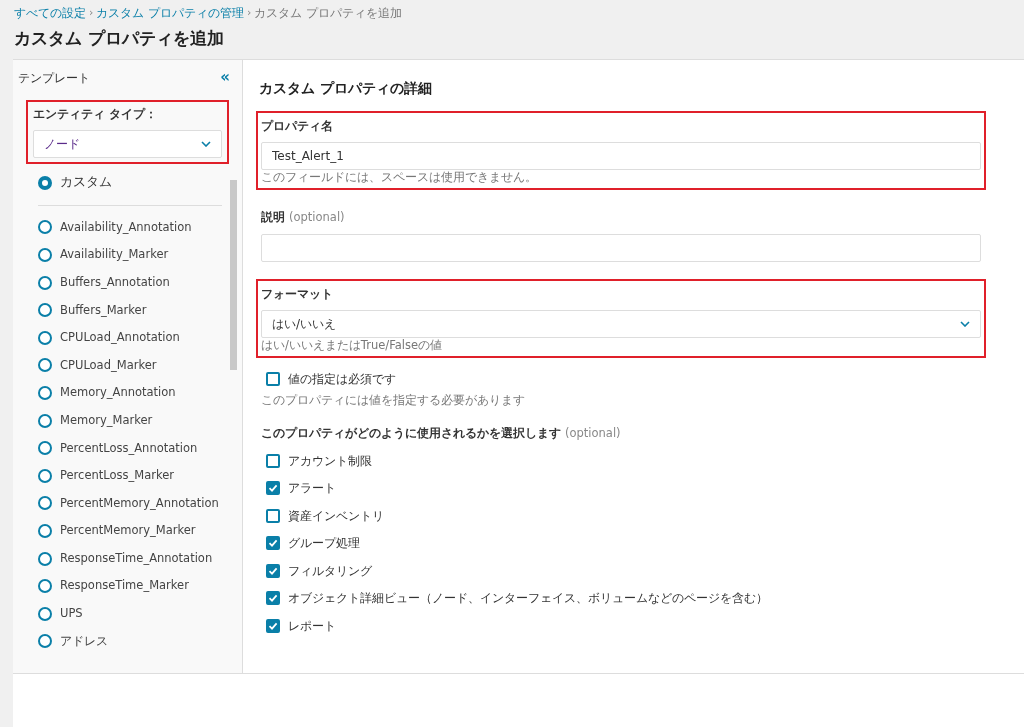 This screenshot has height=727, width=1024. Describe the element at coordinates (233, 274) in the screenshot. I see `scrollbar-thumb` at that location.